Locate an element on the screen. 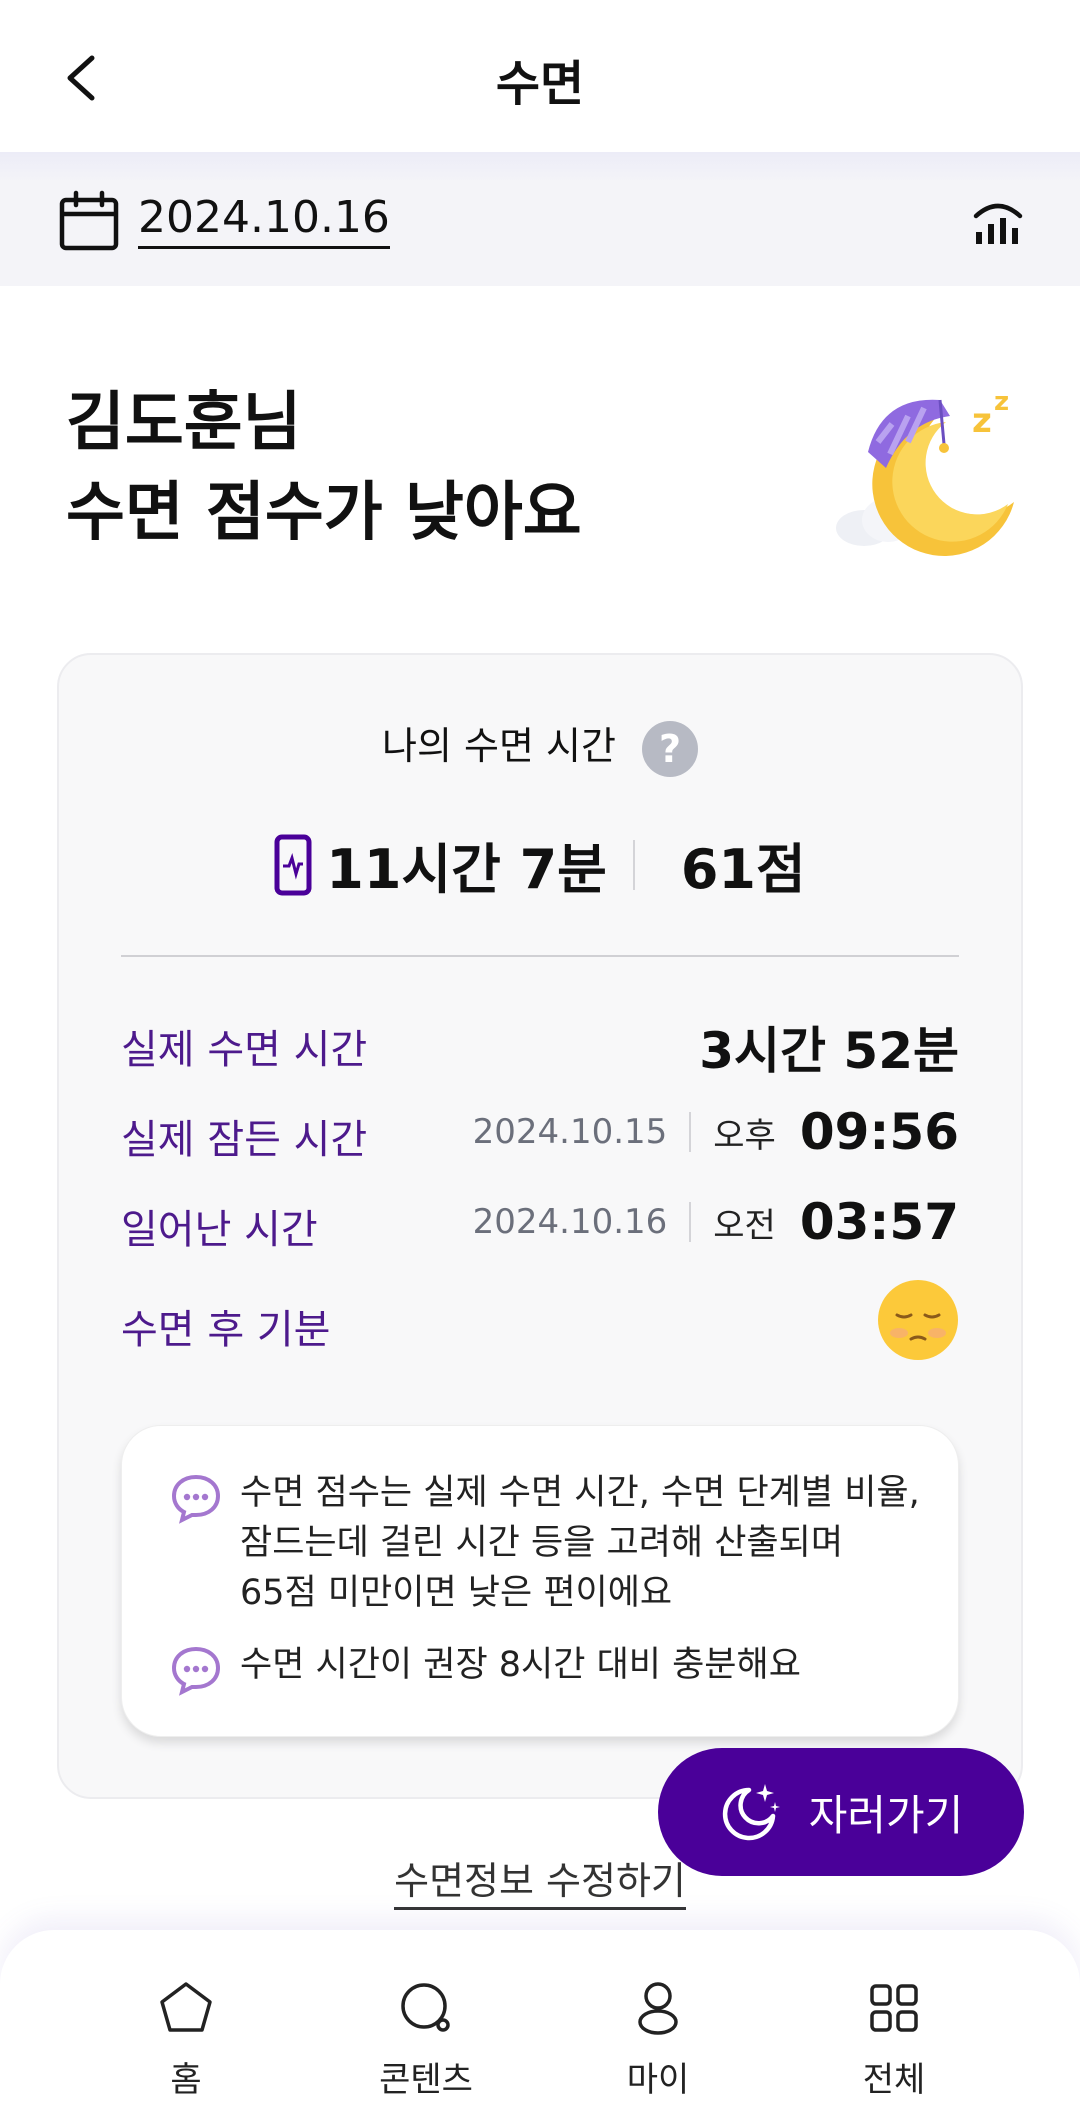 The image size is (1080, 2128). nav-label: 홈 is located at coordinates (186, 2080).